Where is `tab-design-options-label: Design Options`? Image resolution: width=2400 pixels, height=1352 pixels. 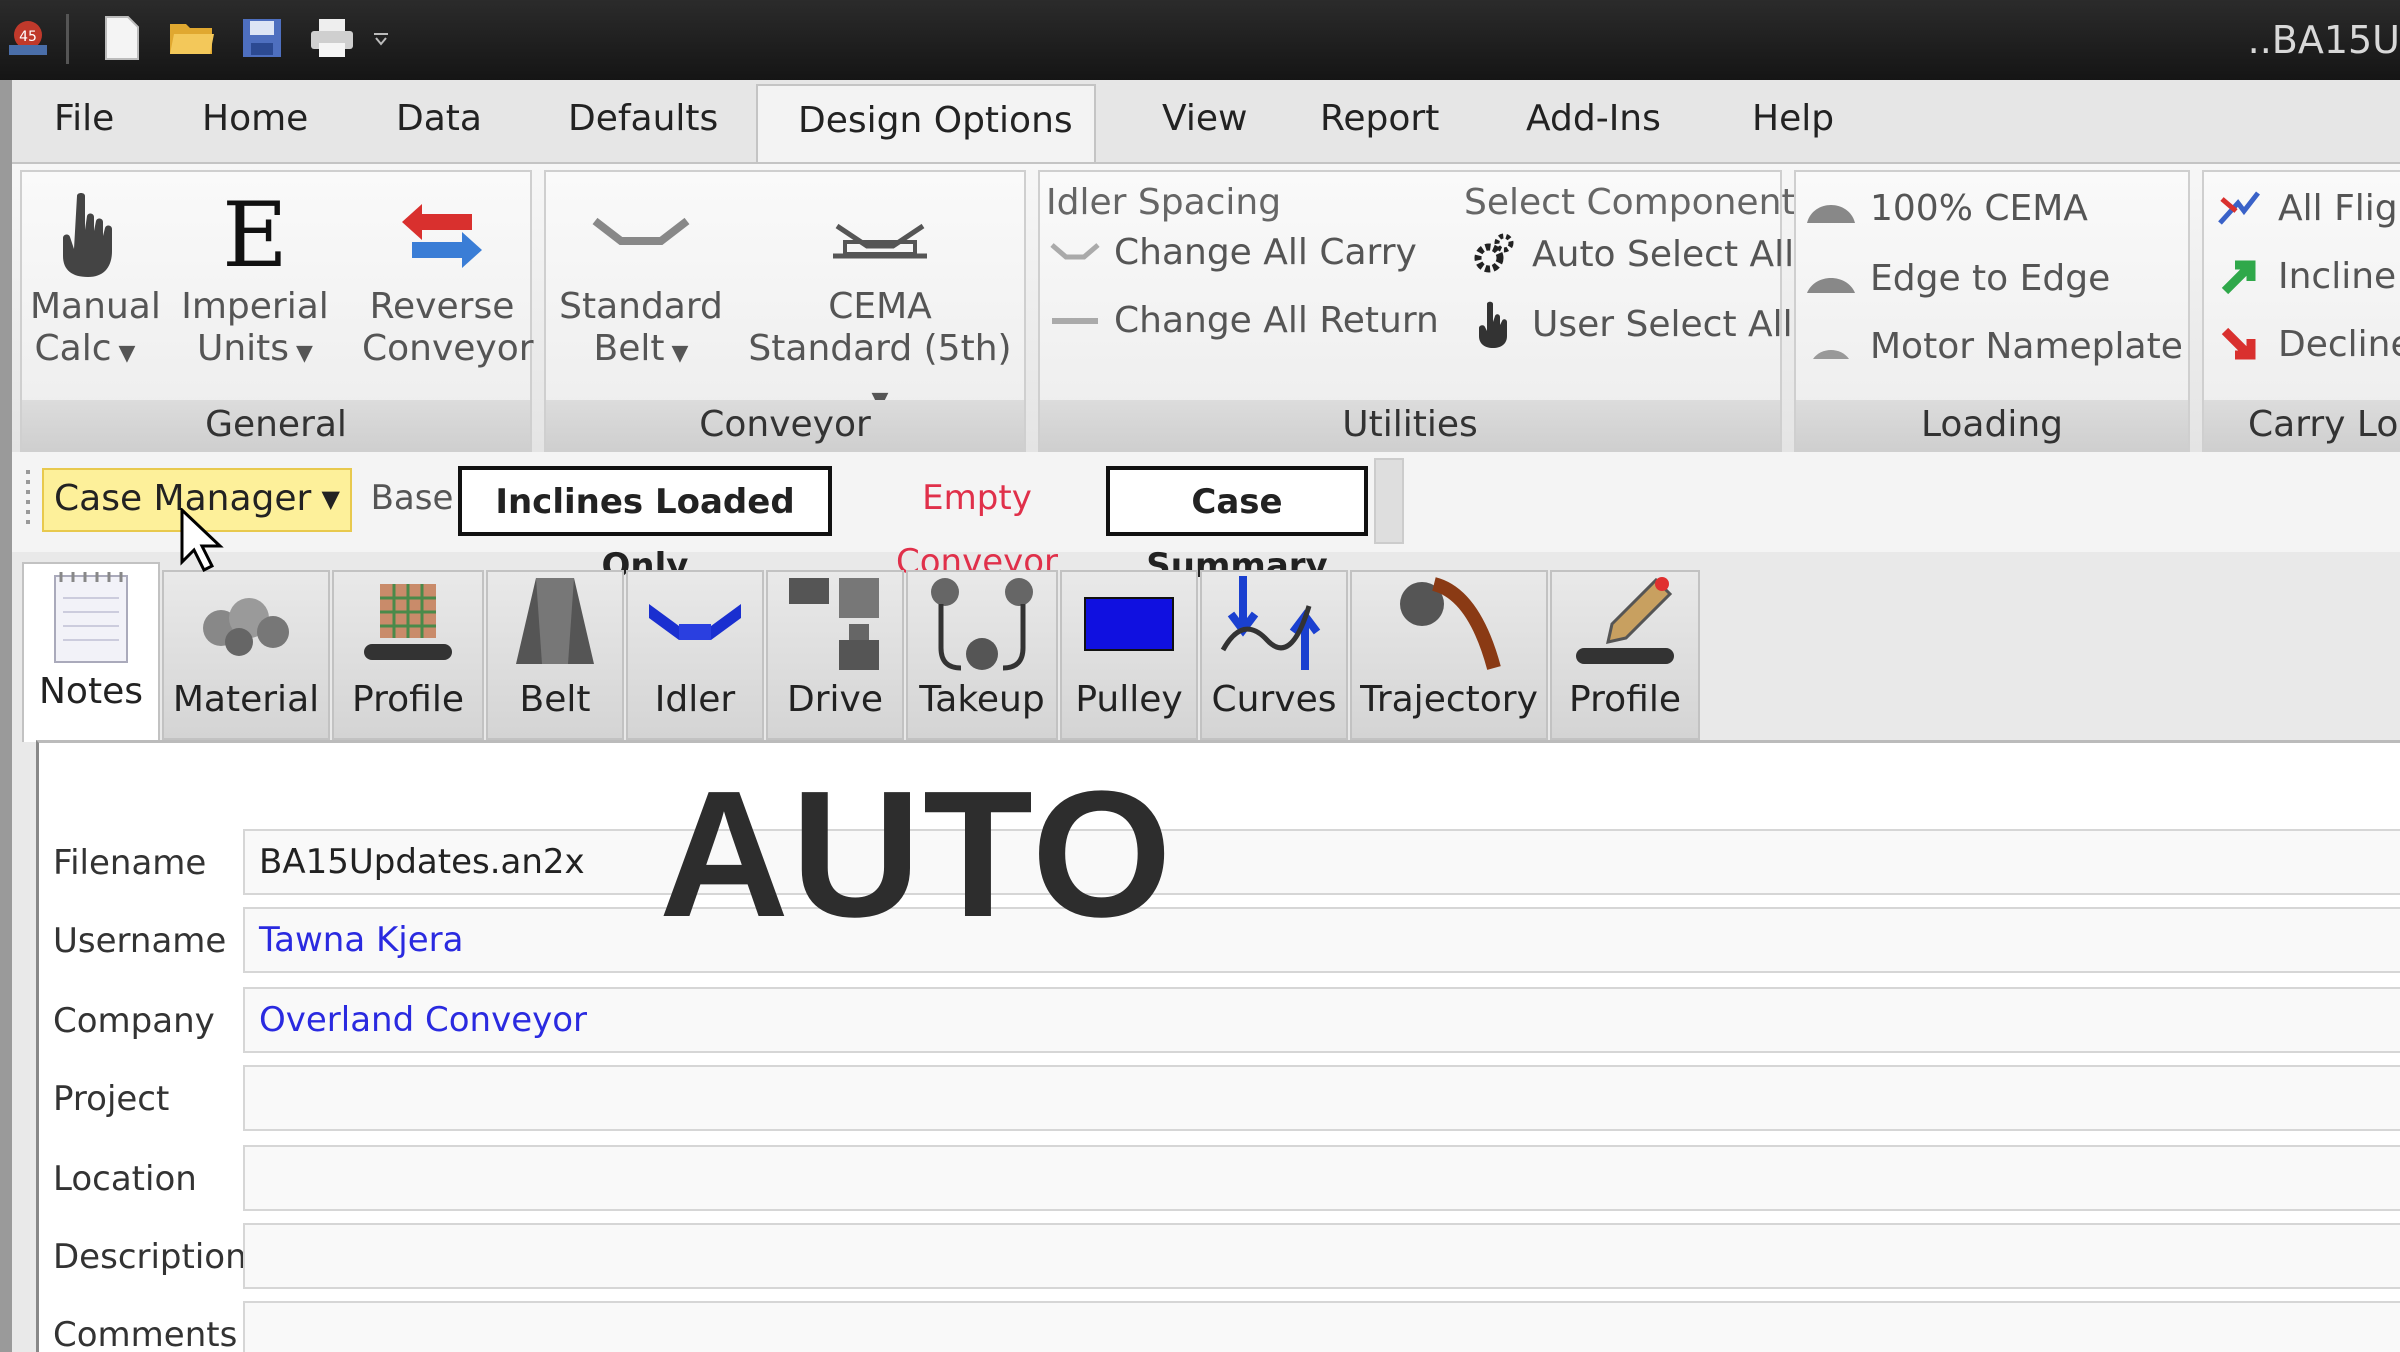
tab-design-options-label: Design Options is located at coordinates (935, 120).